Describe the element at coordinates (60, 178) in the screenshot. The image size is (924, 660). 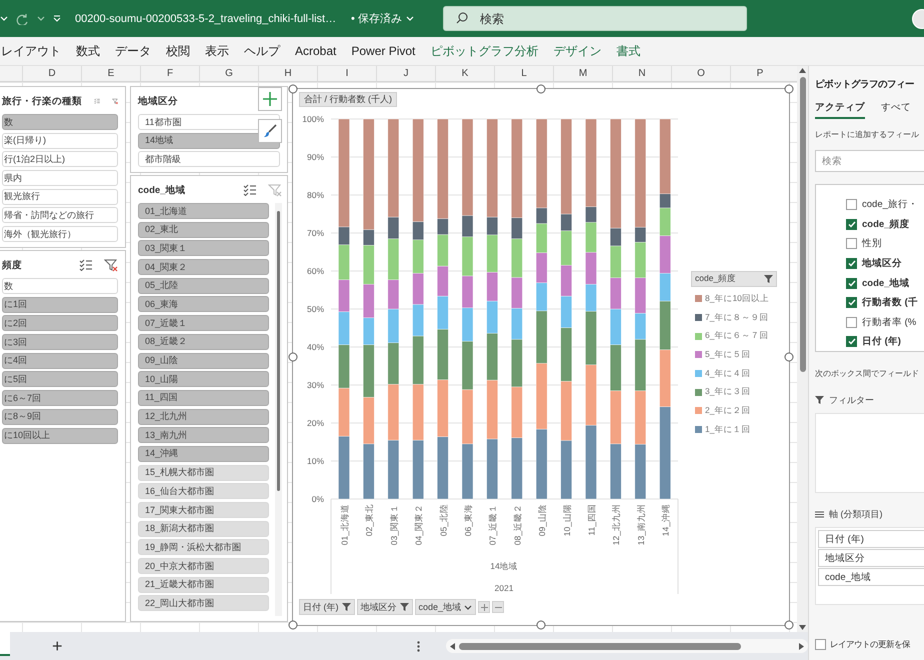
I see `slicer-item: 県内` at that location.